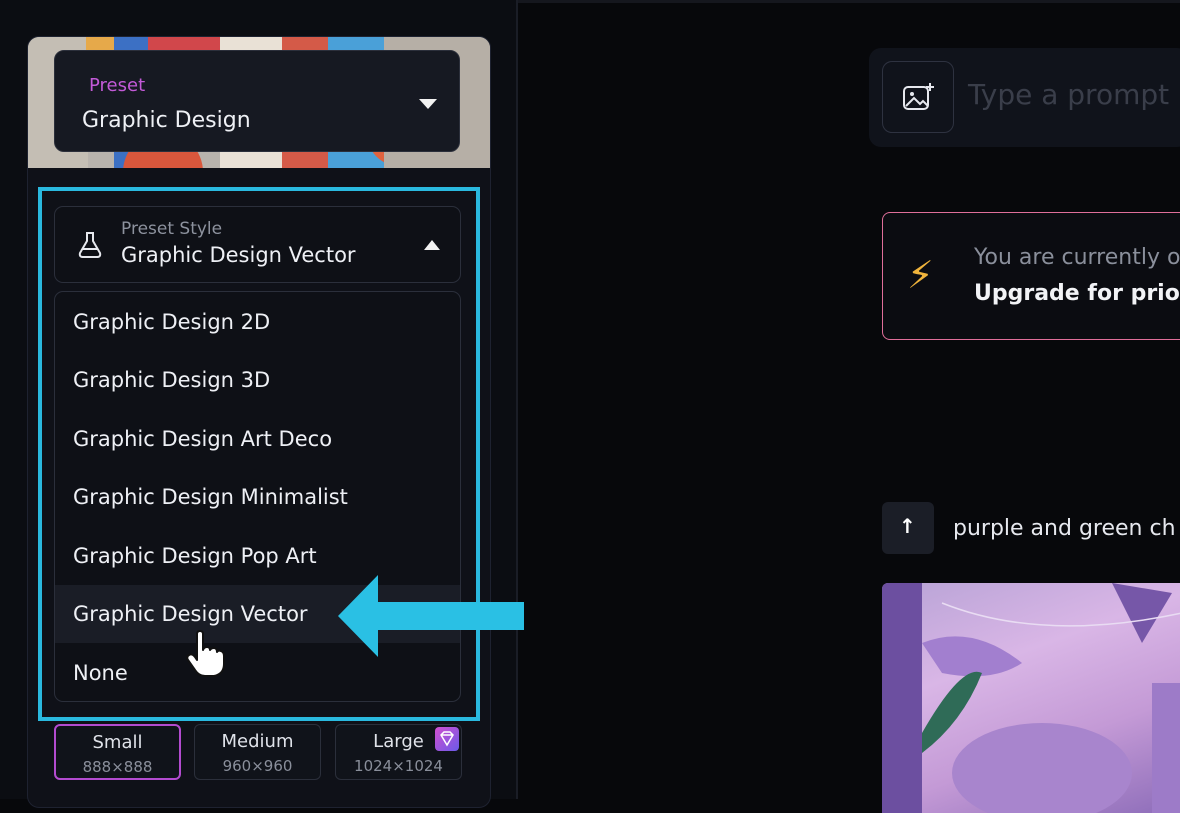 This screenshot has height=813, width=1180. What do you see at coordinates (1077, 257) in the screenshot?
I see `notice-text: You are currently o` at bounding box center [1077, 257].